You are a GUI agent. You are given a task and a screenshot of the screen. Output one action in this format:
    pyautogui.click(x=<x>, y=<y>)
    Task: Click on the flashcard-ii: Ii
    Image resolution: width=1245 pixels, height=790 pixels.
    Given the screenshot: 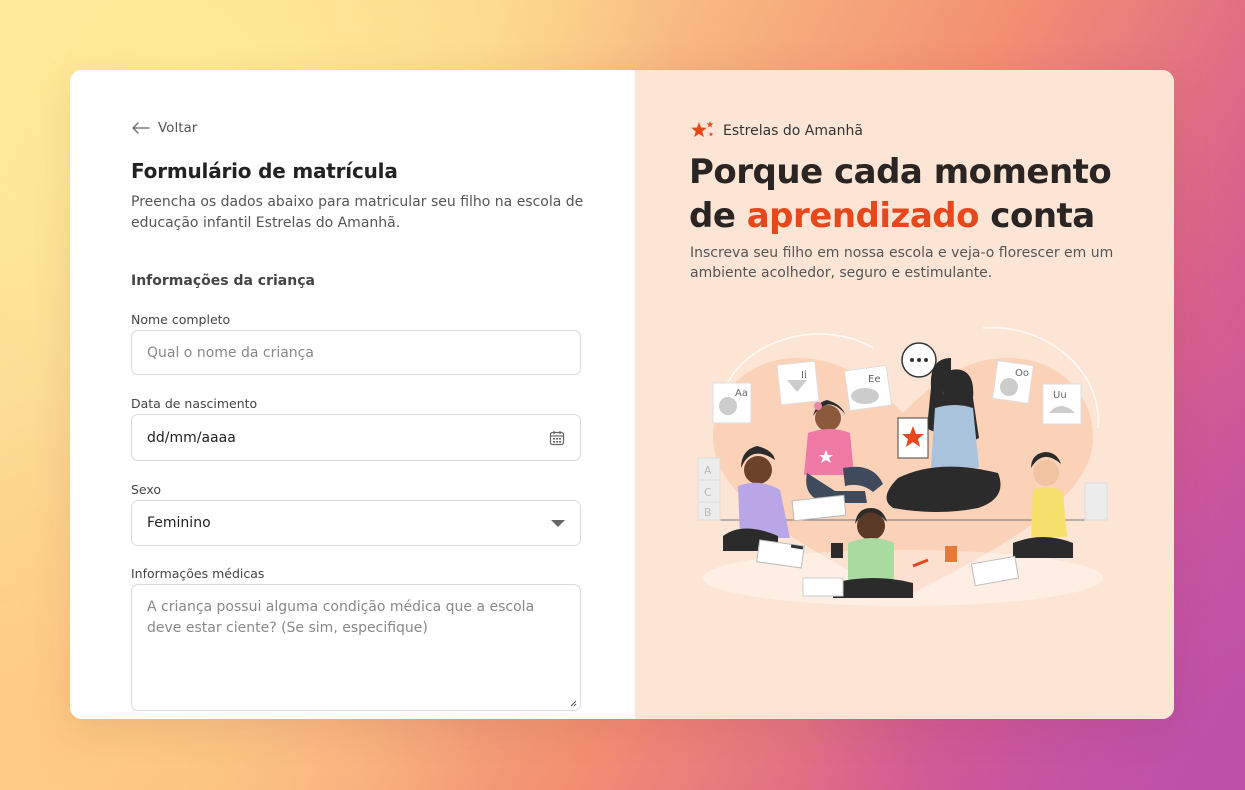 What is the action you would take?
    pyautogui.click(x=798, y=383)
    